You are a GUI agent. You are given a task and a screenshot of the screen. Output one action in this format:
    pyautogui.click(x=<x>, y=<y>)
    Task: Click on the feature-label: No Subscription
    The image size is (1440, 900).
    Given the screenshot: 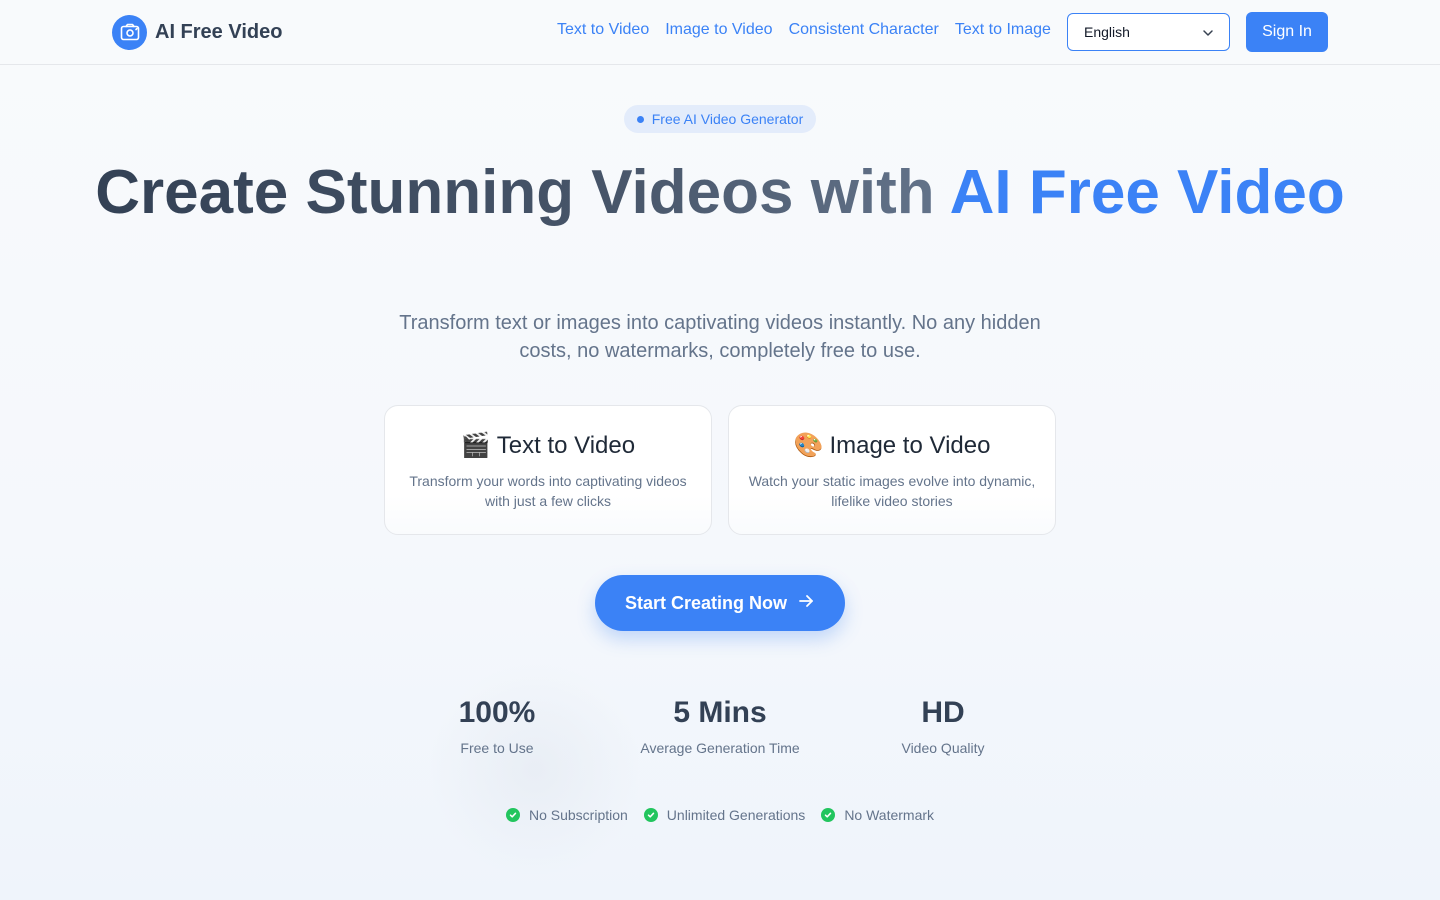 What is the action you would take?
    pyautogui.click(x=578, y=815)
    